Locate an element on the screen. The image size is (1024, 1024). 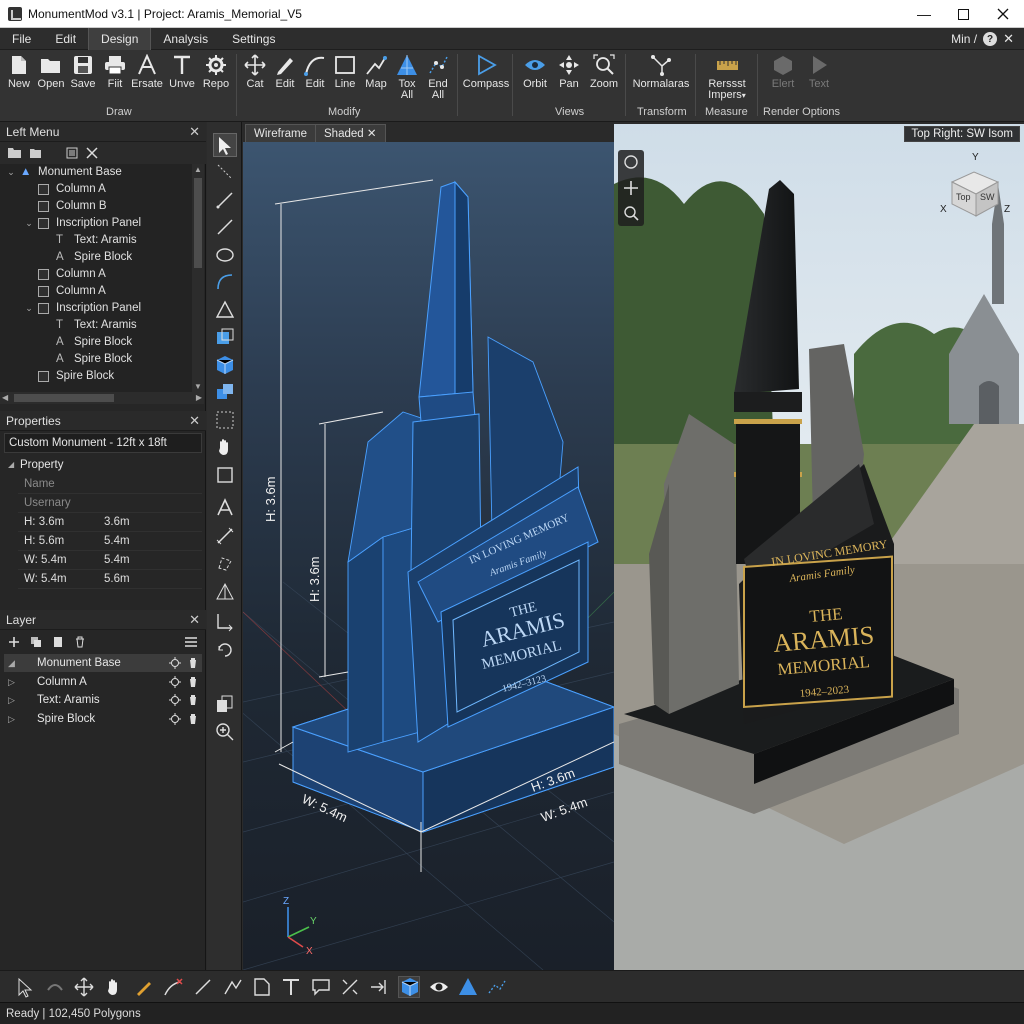
expand-chevron-icon: ⌄ is located at coordinates (29, 308).